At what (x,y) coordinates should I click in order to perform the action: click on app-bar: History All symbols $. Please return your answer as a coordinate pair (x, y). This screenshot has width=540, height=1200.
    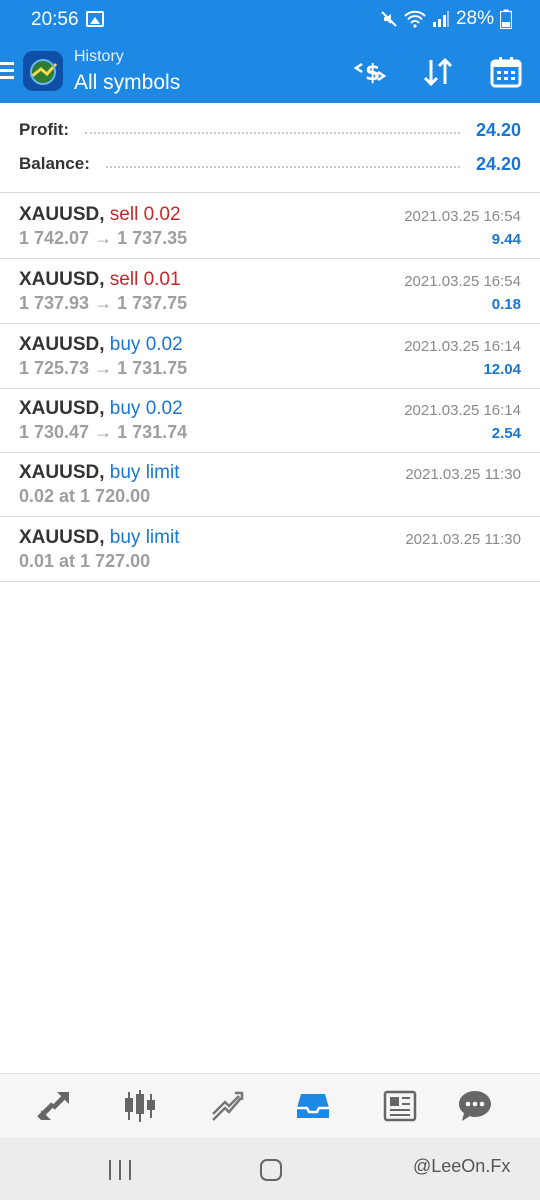
    Looking at the image, I should click on (270, 71).